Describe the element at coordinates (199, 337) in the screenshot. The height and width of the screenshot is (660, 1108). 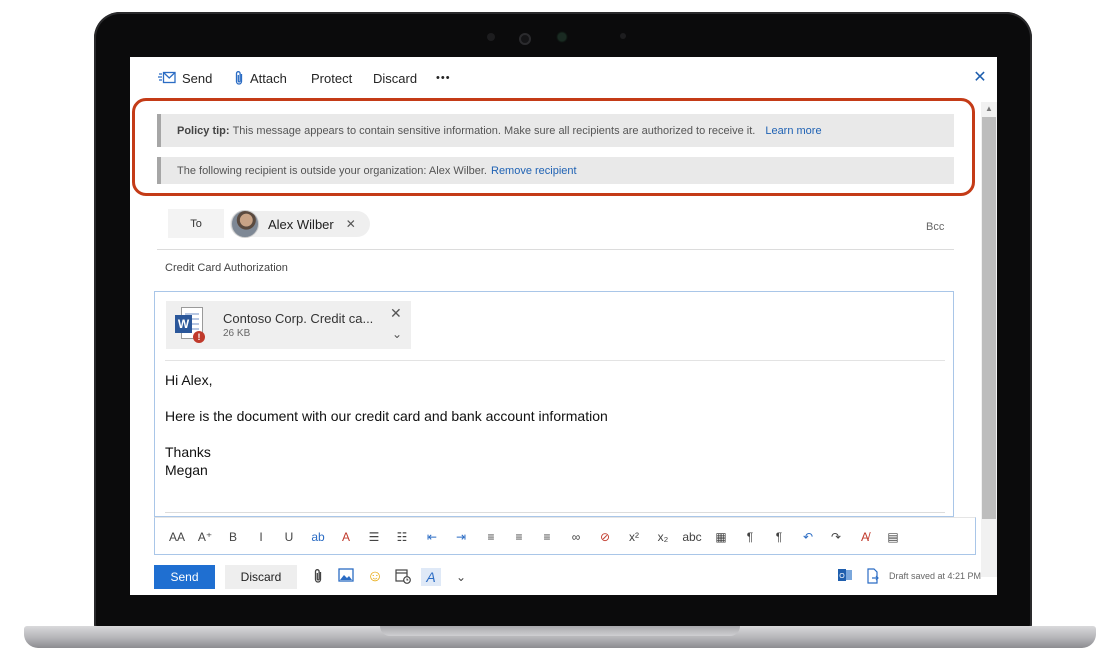
I see `sensitive-alert-icon: !` at that location.